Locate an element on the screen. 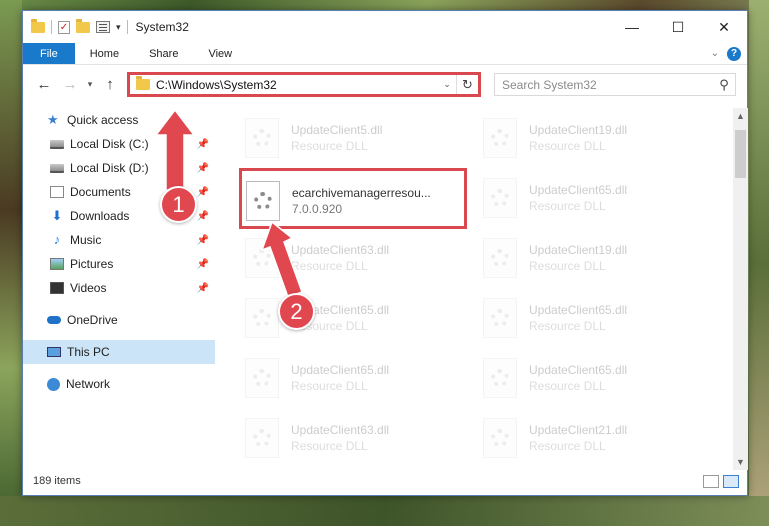 This screenshot has width=769, height=526. sidebar-item-local-disk-c: Local Disk (C:) 📌 is located at coordinates (119, 144).